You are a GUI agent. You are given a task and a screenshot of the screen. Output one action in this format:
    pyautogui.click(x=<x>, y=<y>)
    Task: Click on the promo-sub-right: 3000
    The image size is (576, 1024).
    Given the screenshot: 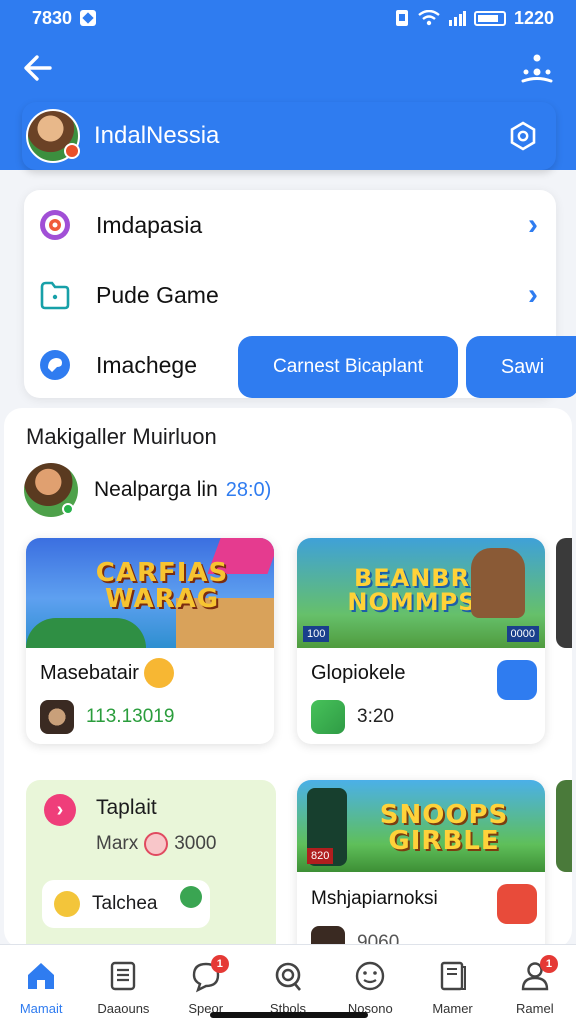 What is the action you would take?
    pyautogui.click(x=195, y=843)
    